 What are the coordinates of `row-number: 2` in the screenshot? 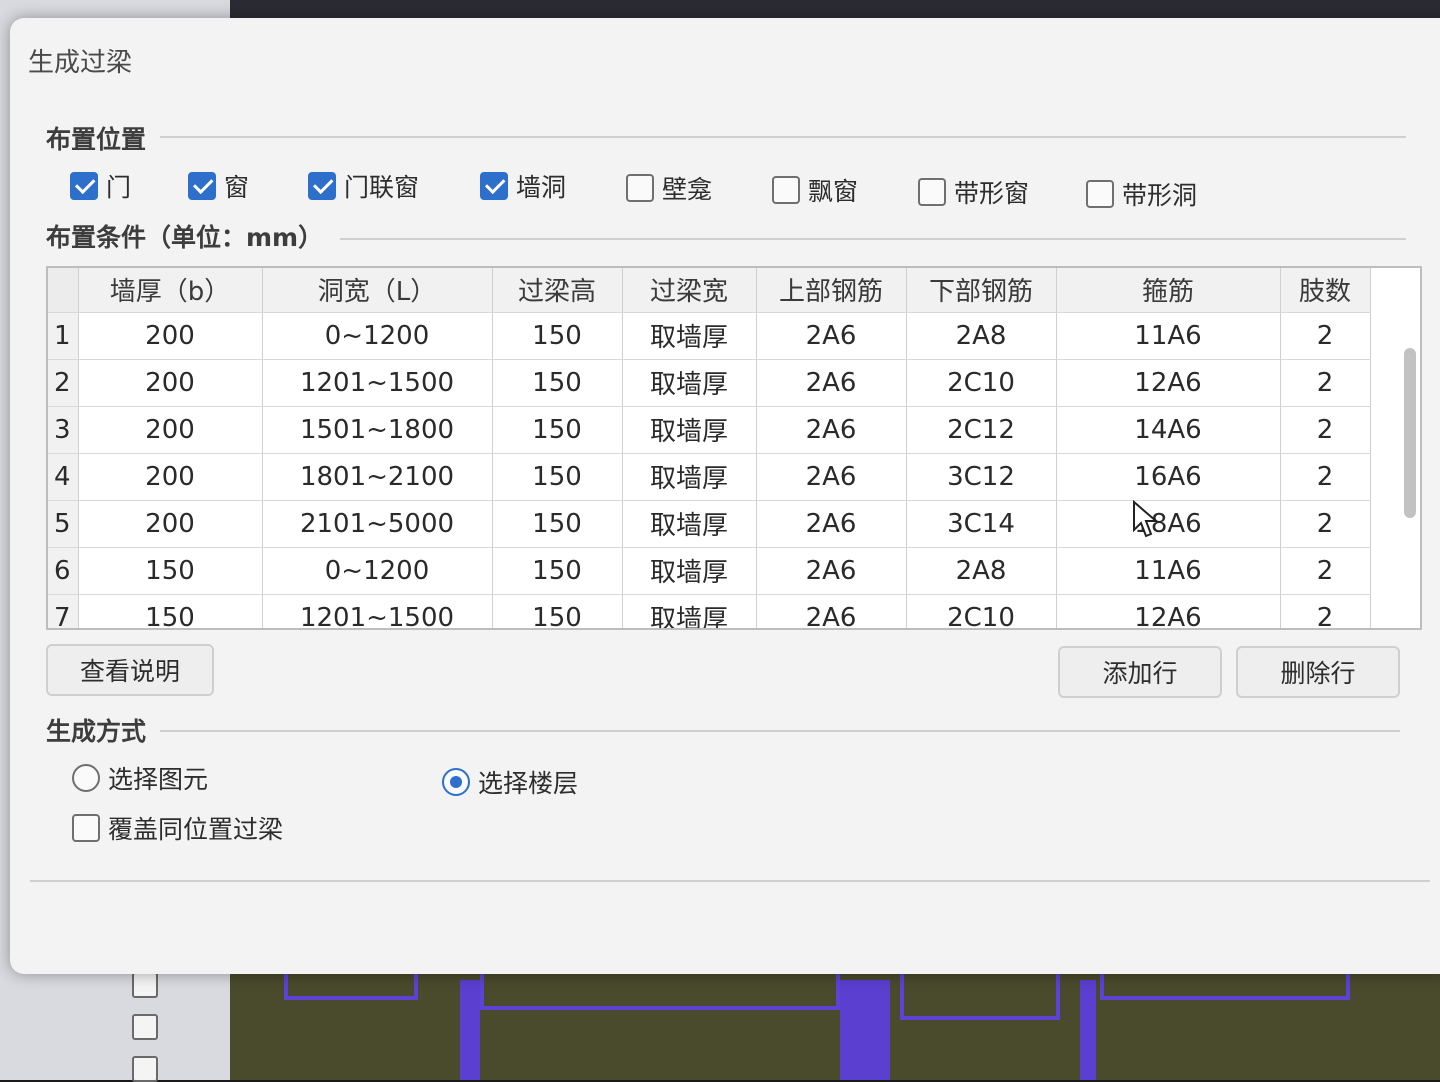 It's located at (63, 383).